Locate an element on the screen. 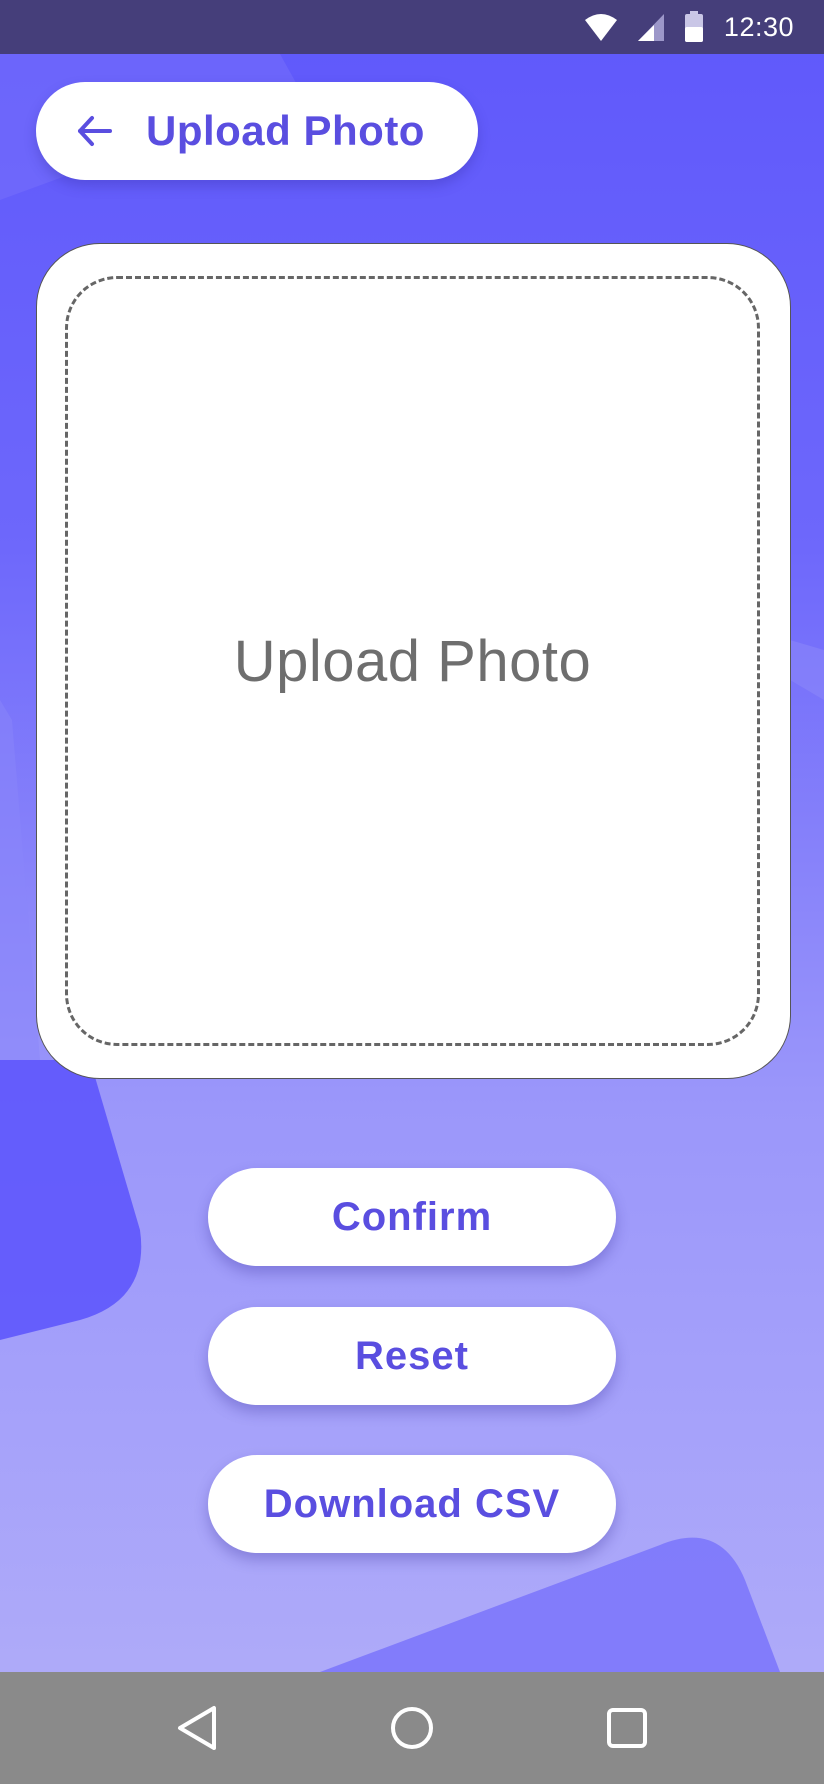 The height and width of the screenshot is (1784, 824). battery-icon is located at coordinates (694, 27).